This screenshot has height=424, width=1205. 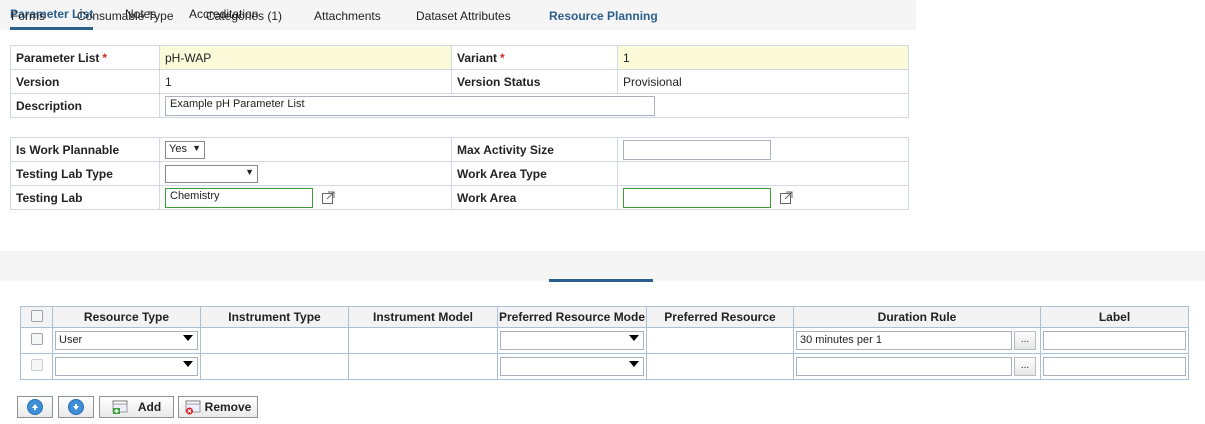 I want to click on add-row-icon, so click(x=120, y=407).